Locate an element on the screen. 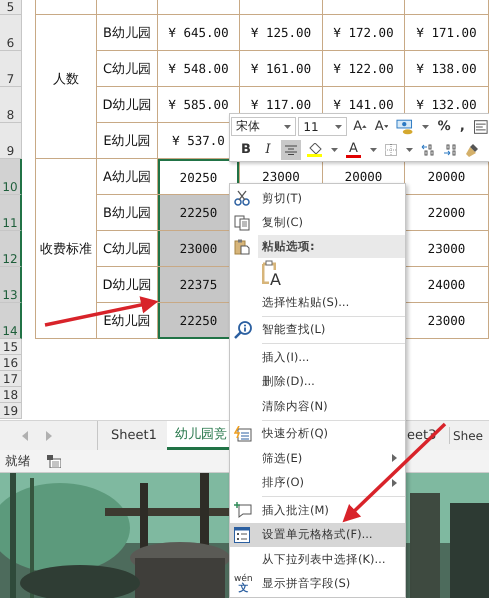  increase-decimal-icon is located at coordinates (428, 150).